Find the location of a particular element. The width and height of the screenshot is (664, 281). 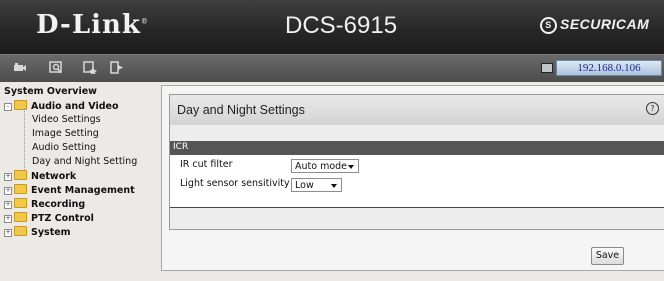

maintenance-icon is located at coordinates (90, 67).